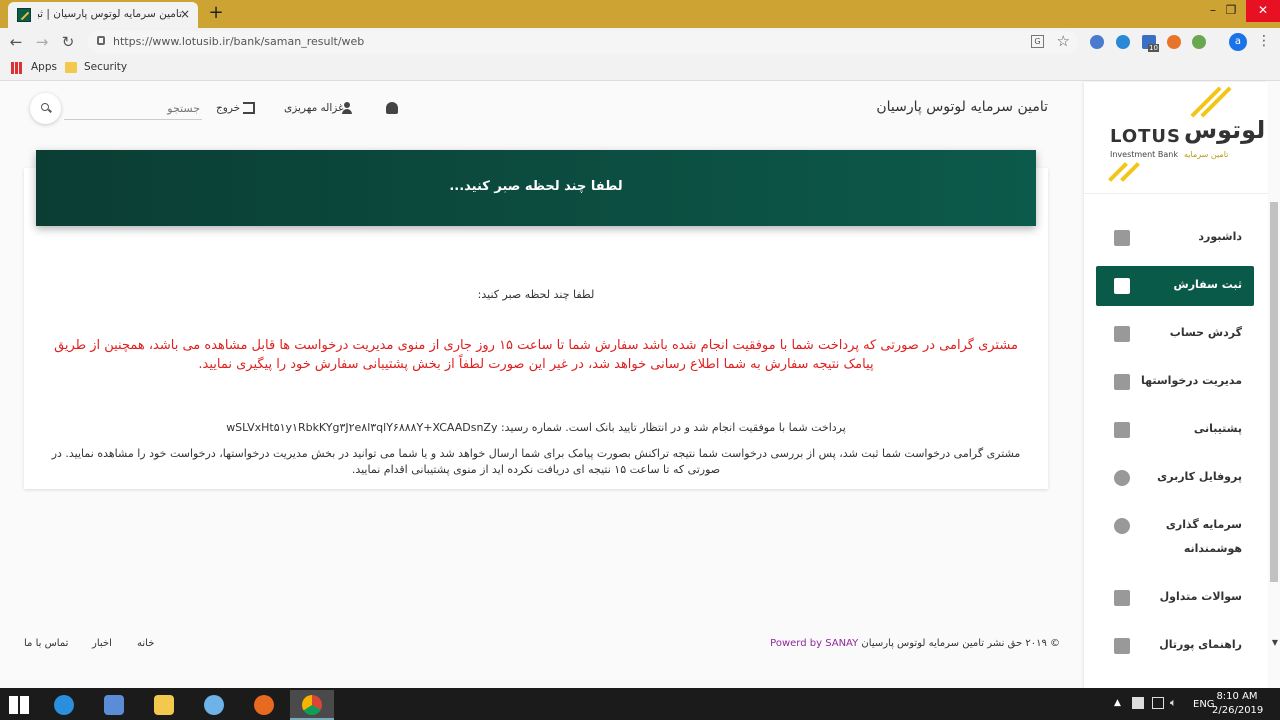  I want to click on app-icon, so click(214, 705).